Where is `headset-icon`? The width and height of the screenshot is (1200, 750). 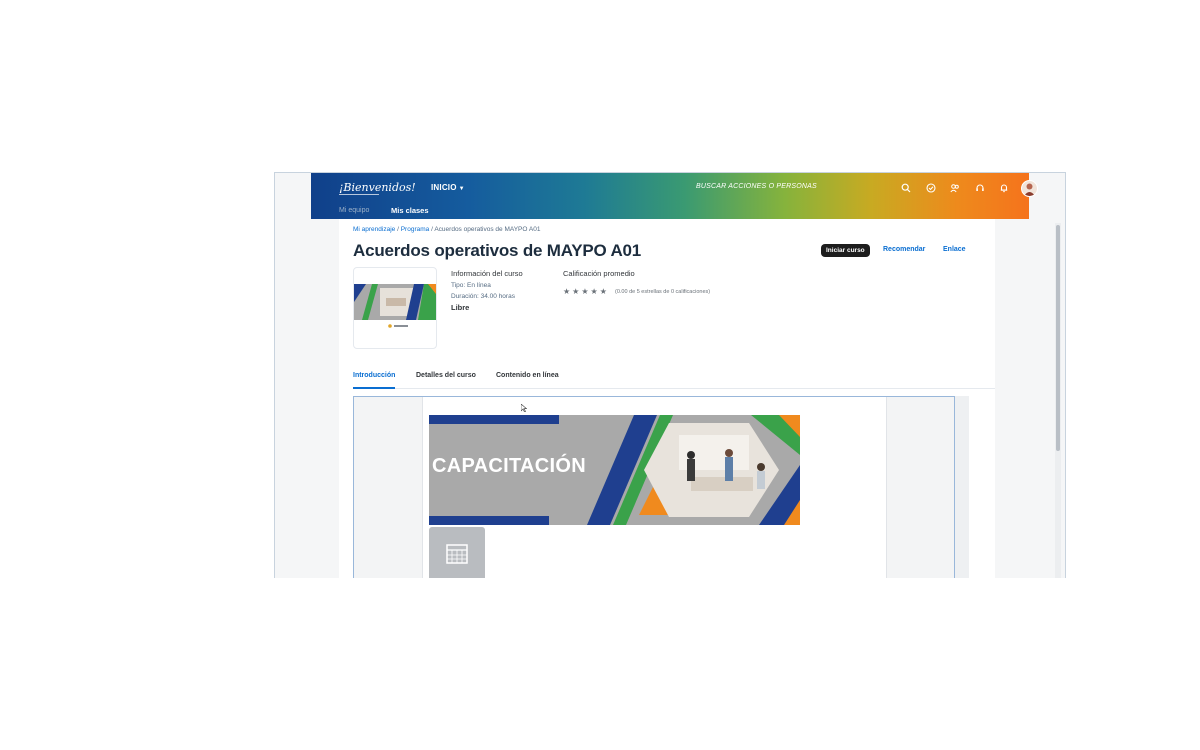
headset-icon is located at coordinates (980, 188).